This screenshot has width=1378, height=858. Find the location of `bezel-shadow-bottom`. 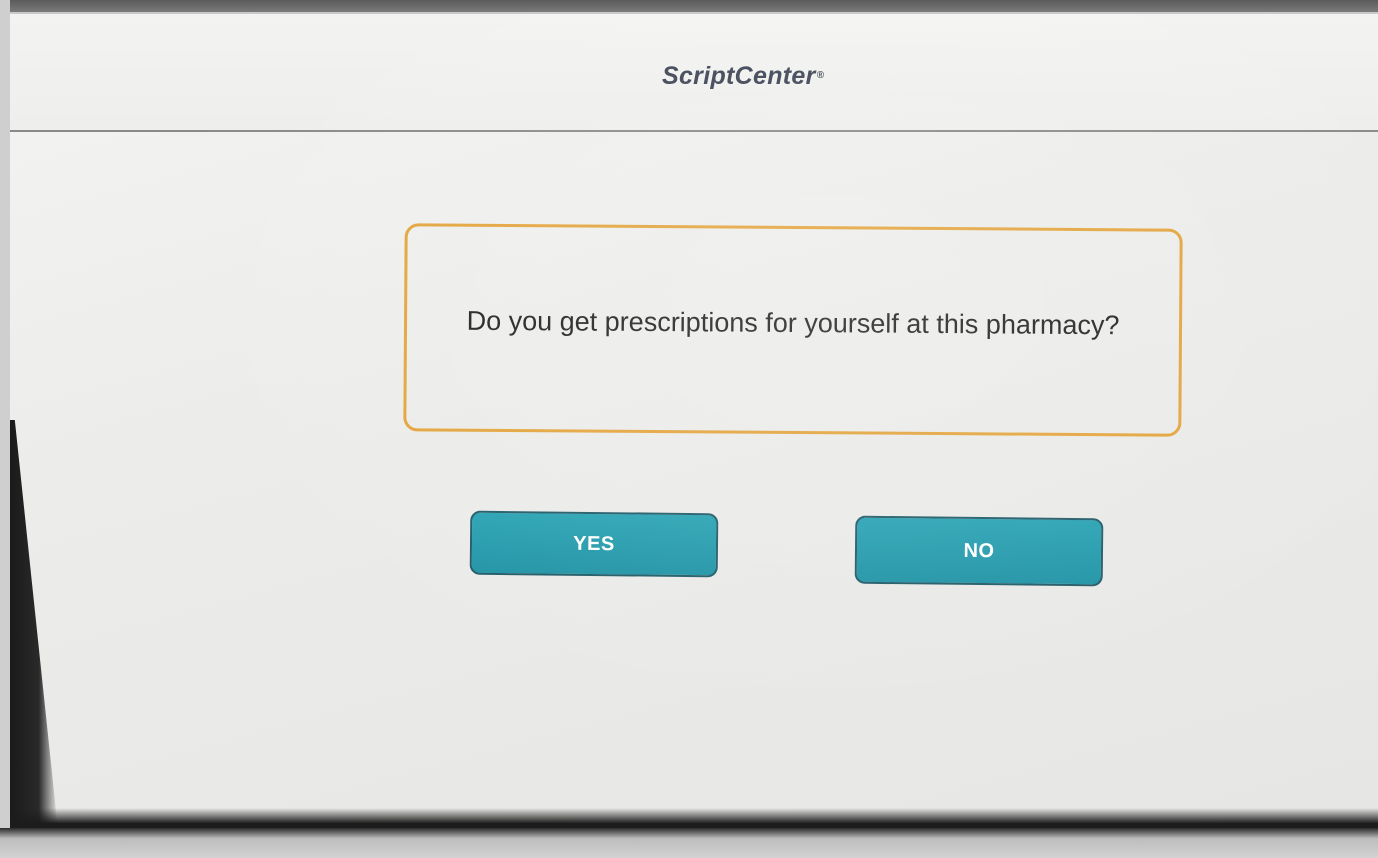

bezel-shadow-bottom is located at coordinates (694, 819).